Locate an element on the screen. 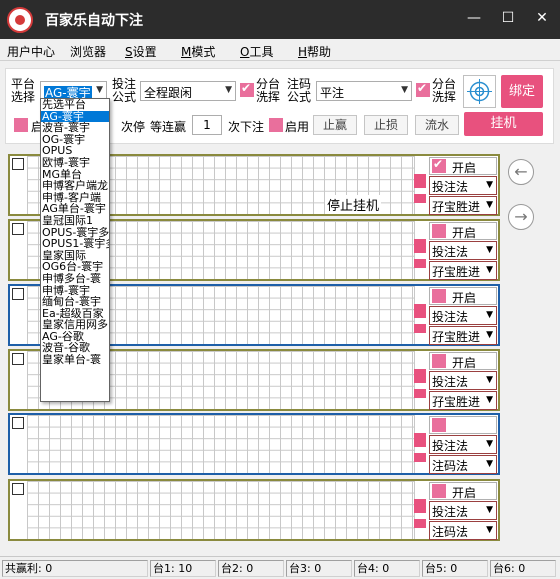  row2-enable-checkbox is located at coordinates (21, 125).